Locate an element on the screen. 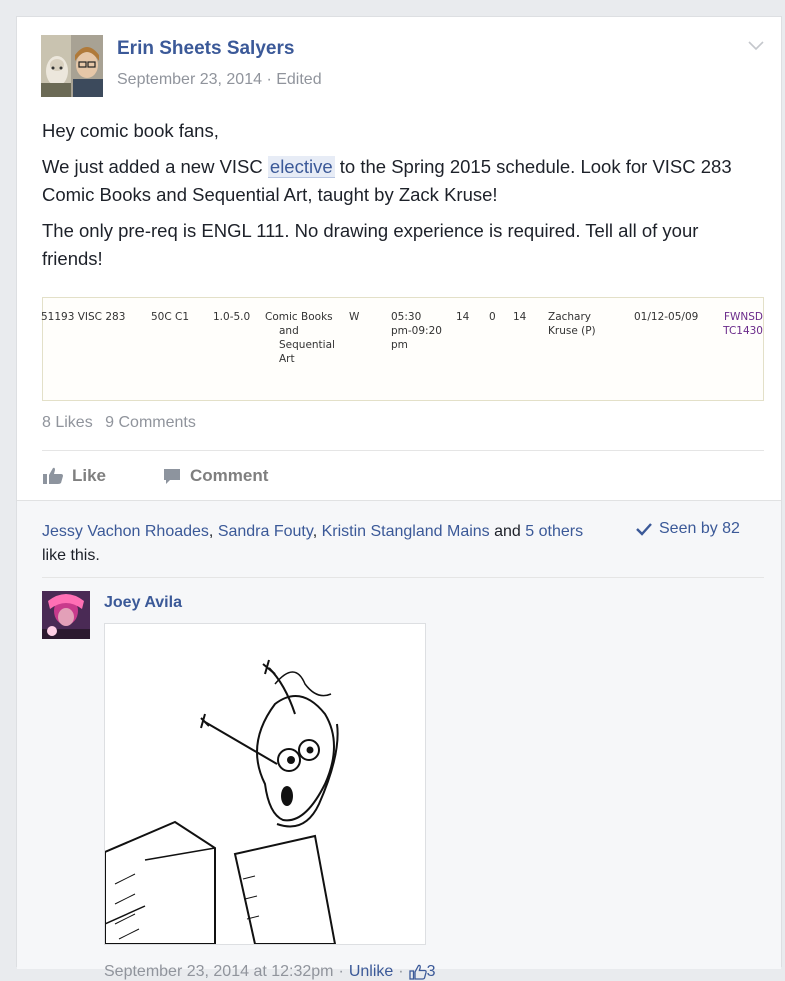 This screenshot has height=981, width=785. checkmark-icon is located at coordinates (644, 529).